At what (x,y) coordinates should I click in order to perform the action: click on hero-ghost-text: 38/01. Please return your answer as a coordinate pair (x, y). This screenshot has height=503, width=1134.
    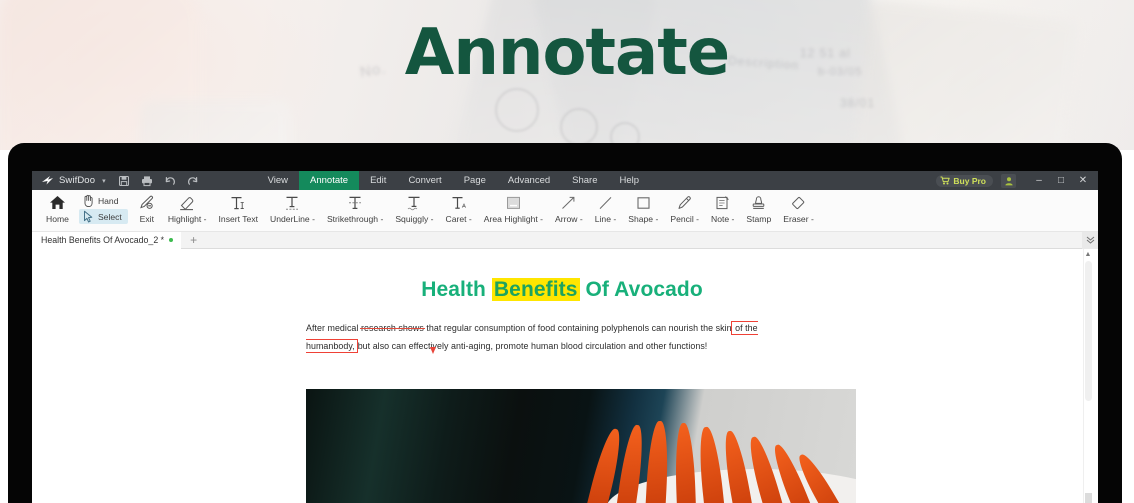
    Looking at the image, I should click on (858, 103).